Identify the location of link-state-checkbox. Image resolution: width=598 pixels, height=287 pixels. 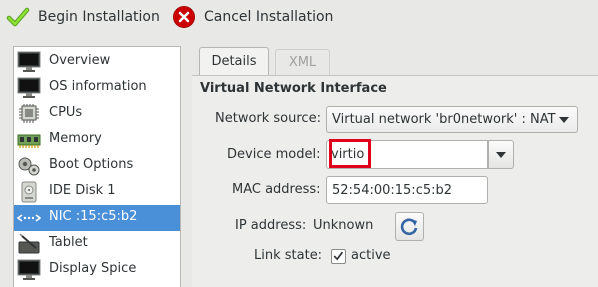
(338, 256).